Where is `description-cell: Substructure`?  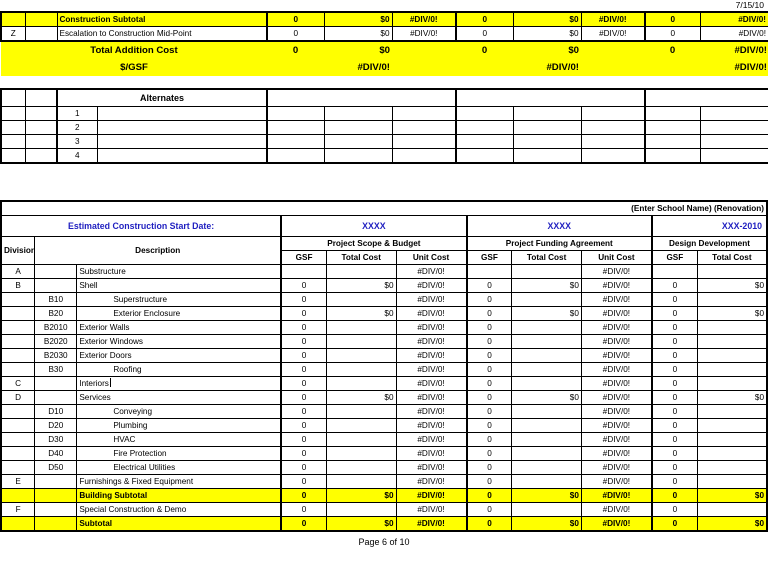
description-cell: Substructure is located at coordinates (179, 271).